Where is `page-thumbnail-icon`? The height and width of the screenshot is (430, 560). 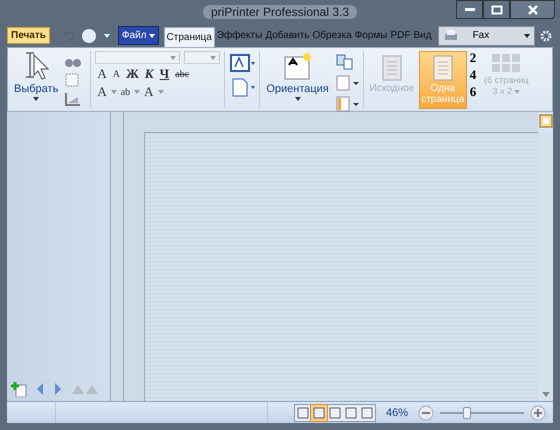 page-thumbnail-icon is located at coordinates (545, 121).